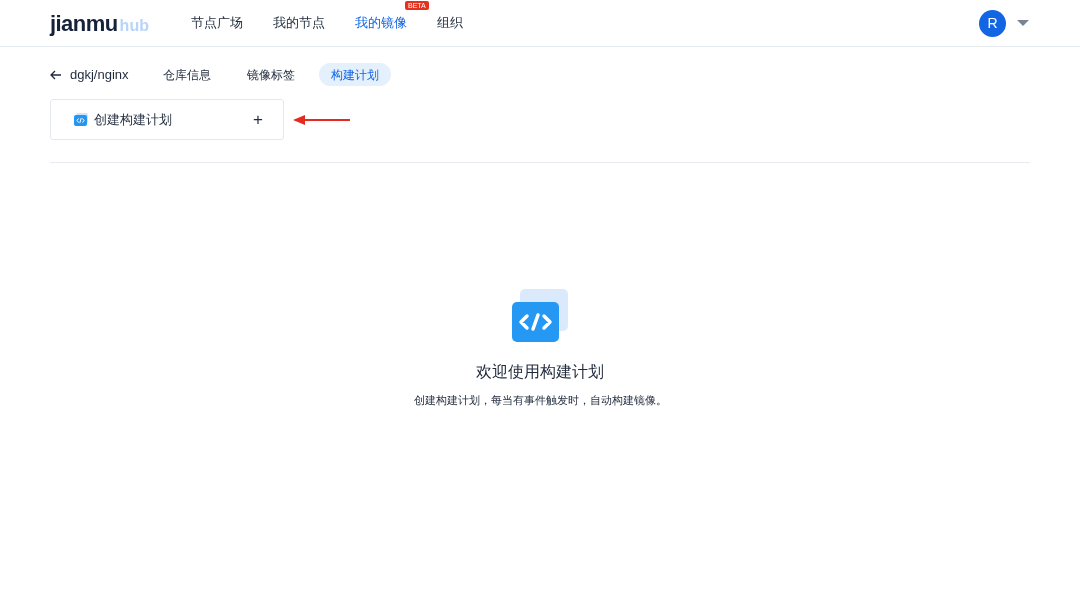 This screenshot has width=1080, height=607. Describe the element at coordinates (299, 23) in the screenshot. I see `nav-link: 我的节点` at that location.